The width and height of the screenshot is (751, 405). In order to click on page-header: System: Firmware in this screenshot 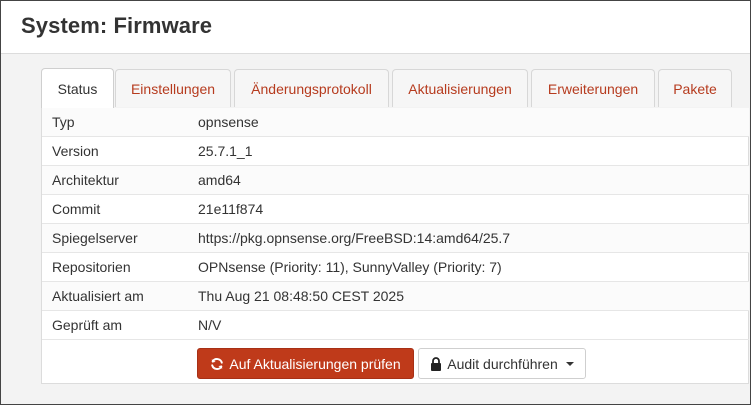, I will do `click(375, 27)`.